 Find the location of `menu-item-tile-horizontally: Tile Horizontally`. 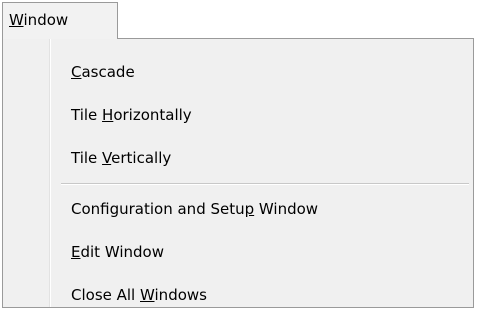

menu-item-tile-horizontally: Tile Horizontally is located at coordinates (238, 115).